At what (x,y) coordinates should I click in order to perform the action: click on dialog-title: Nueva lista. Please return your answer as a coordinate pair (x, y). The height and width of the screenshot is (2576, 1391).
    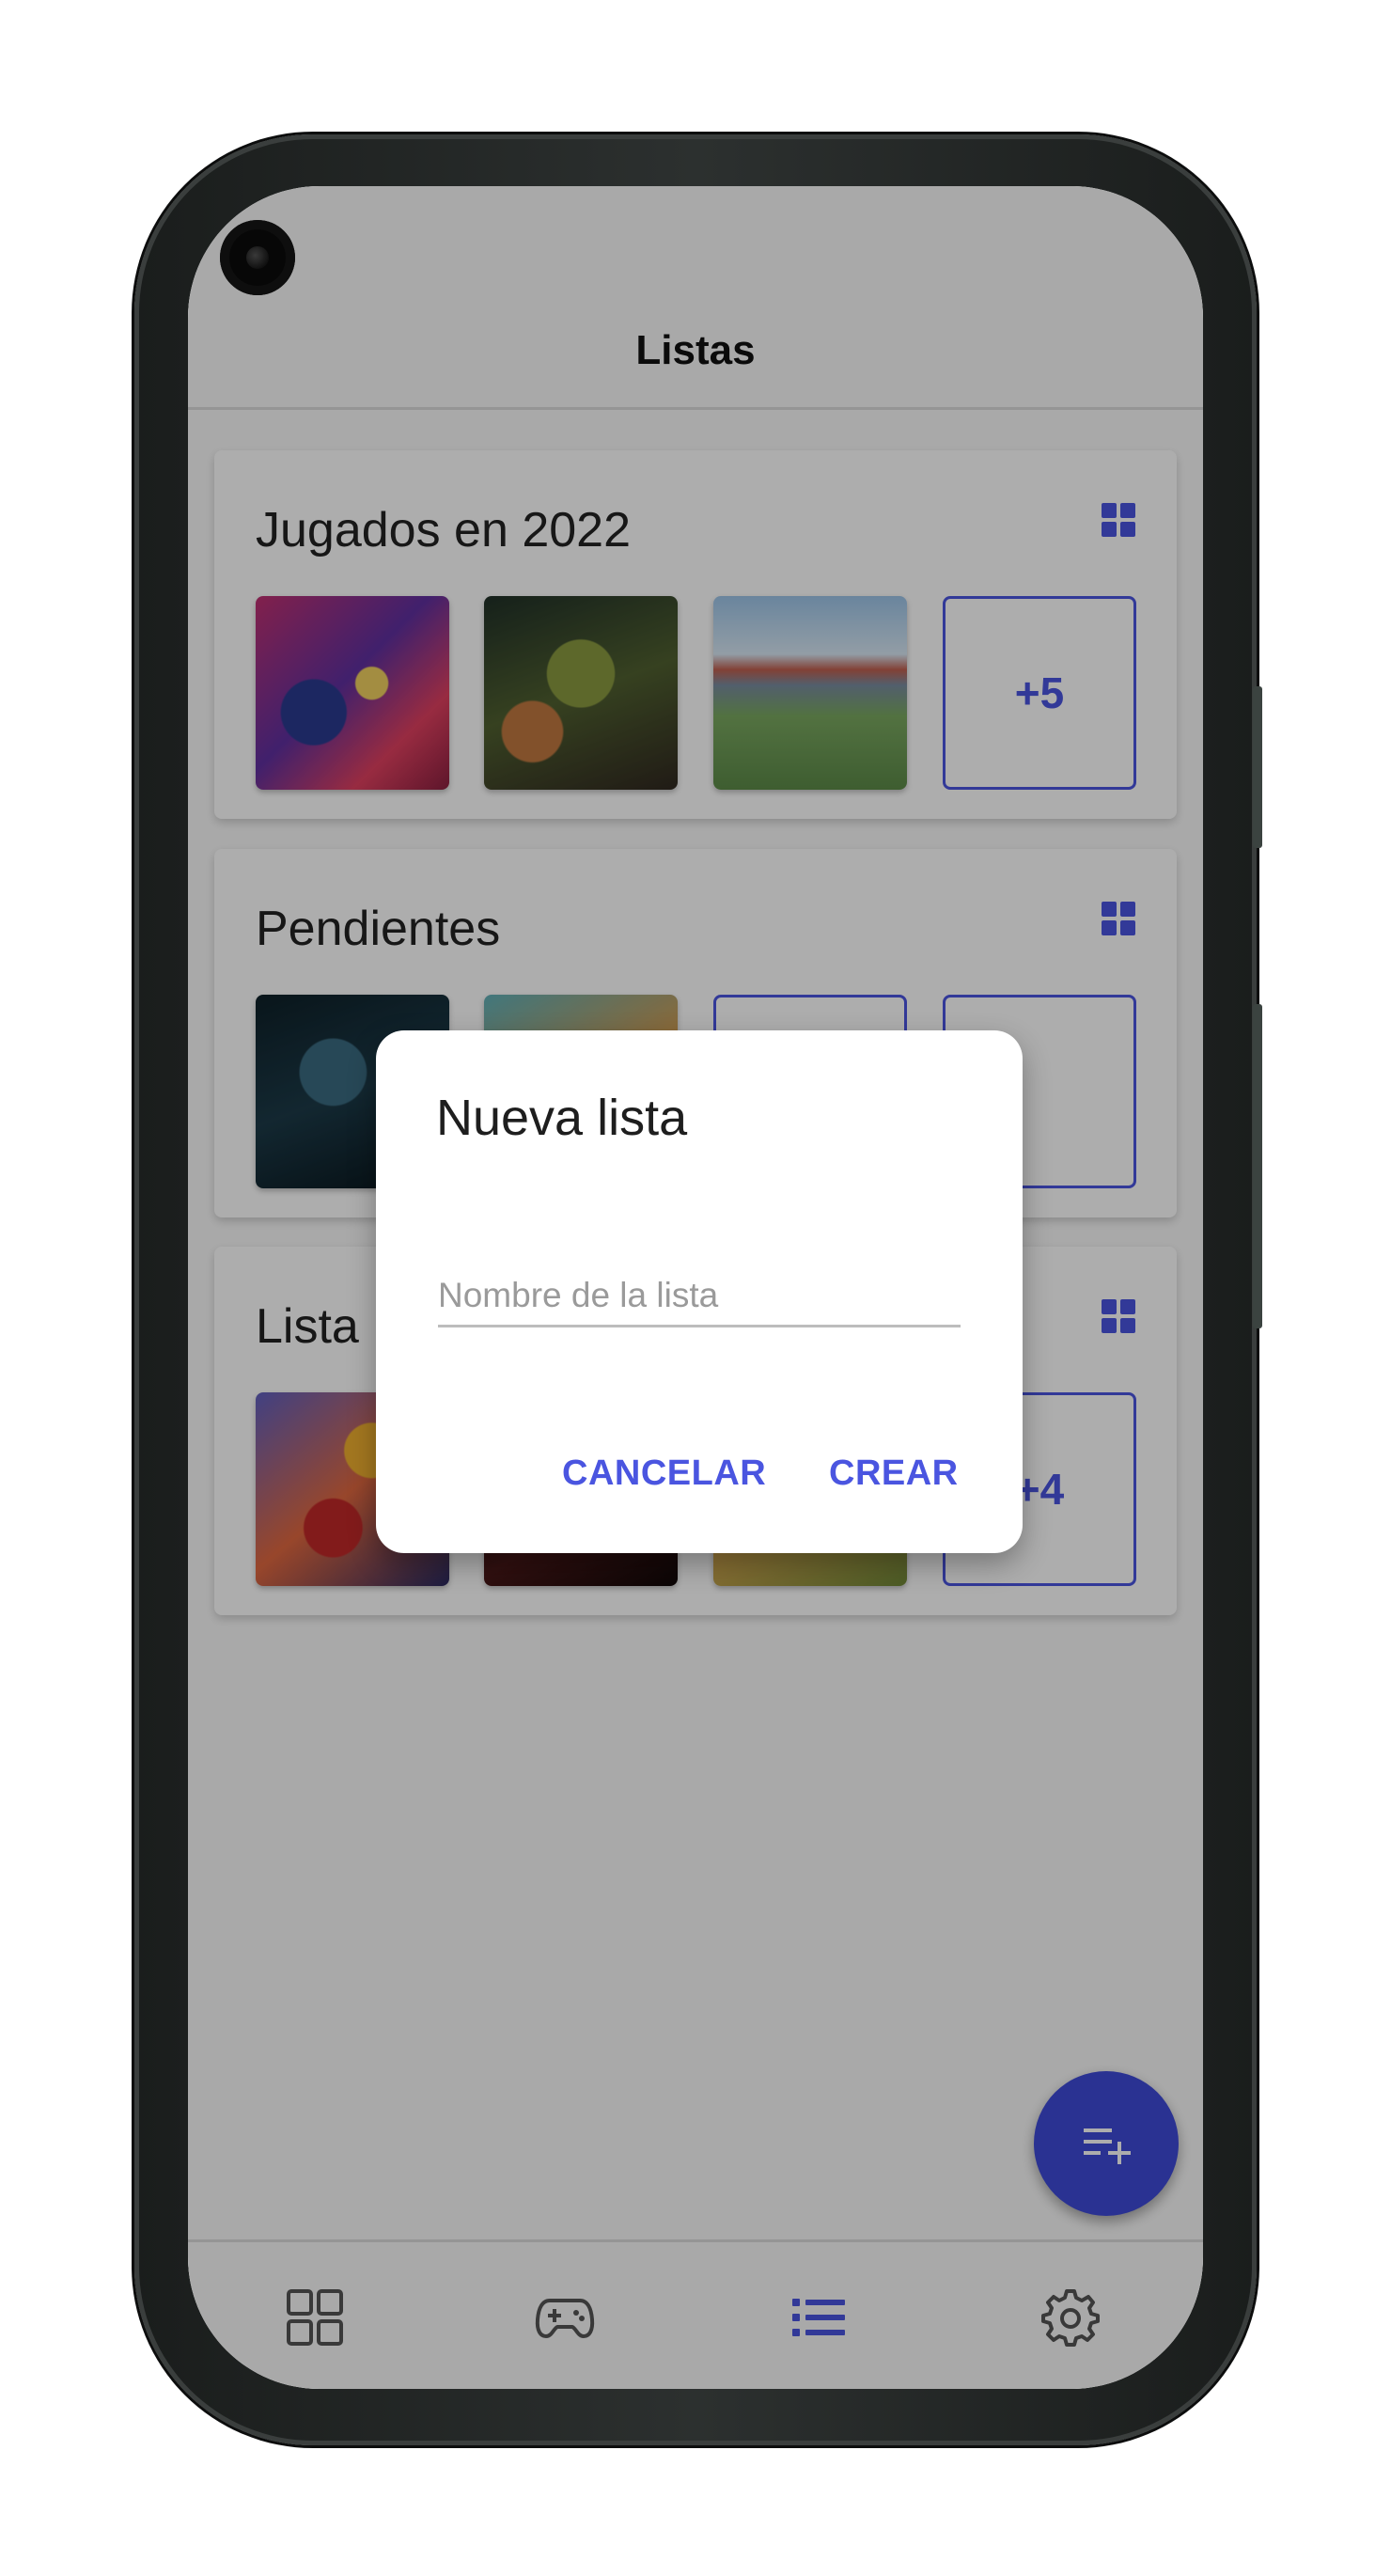
    Looking at the image, I should click on (562, 1118).